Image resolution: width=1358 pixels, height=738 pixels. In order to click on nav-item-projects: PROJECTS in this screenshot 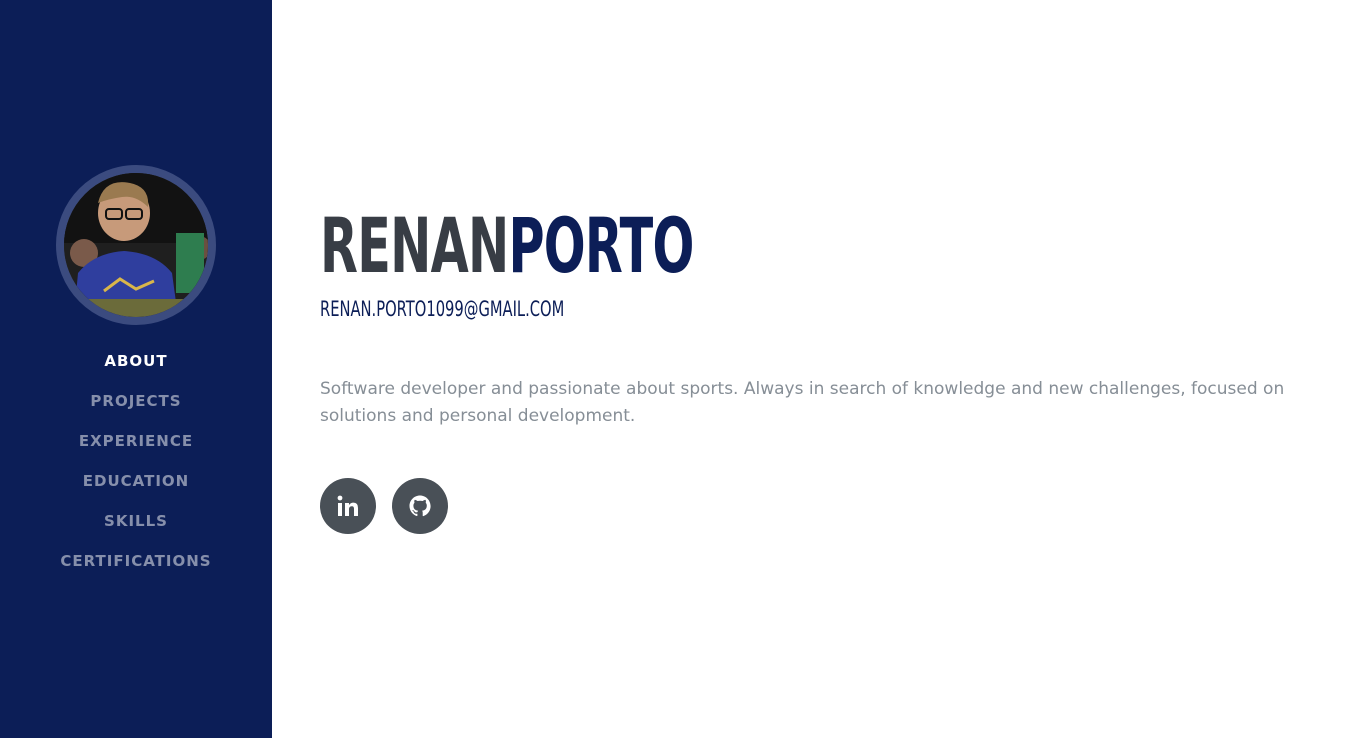, I will do `click(136, 401)`.